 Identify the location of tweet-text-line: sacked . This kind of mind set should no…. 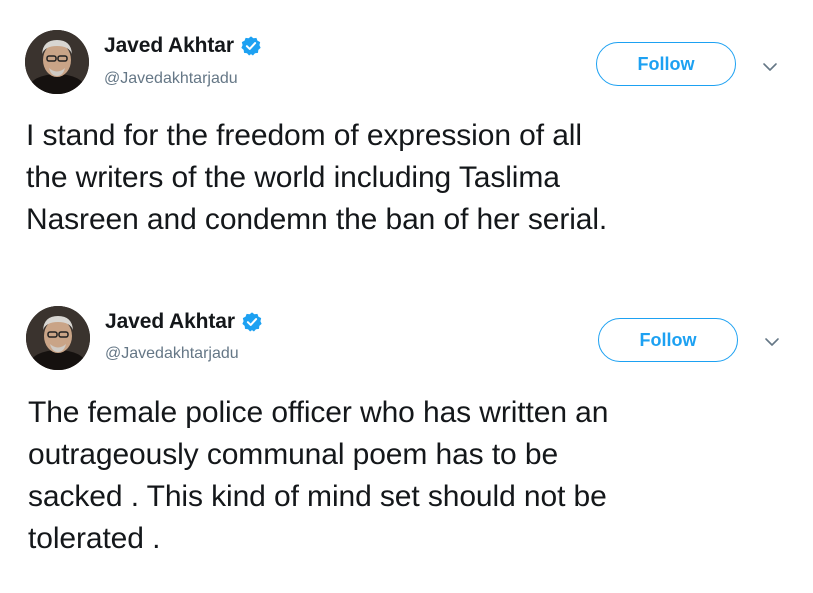
(317, 496).